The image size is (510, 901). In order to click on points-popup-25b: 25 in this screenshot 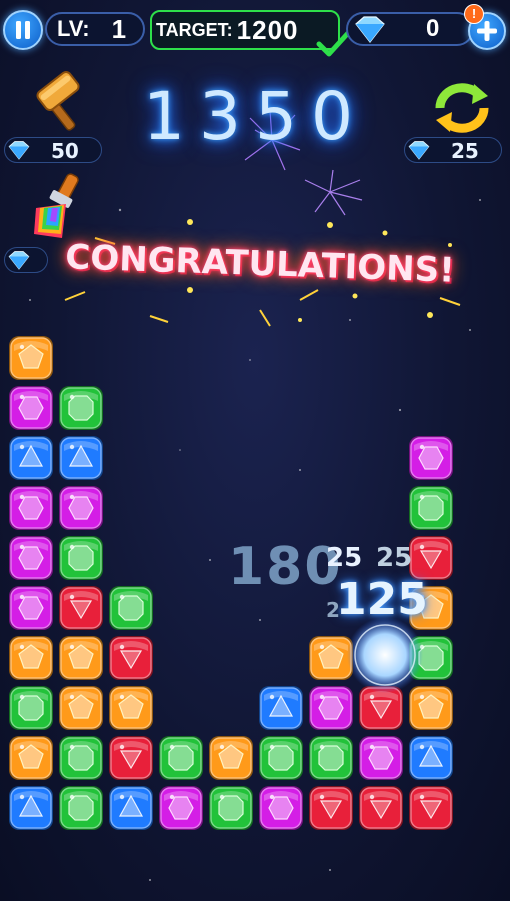, I will do `click(394, 558)`.